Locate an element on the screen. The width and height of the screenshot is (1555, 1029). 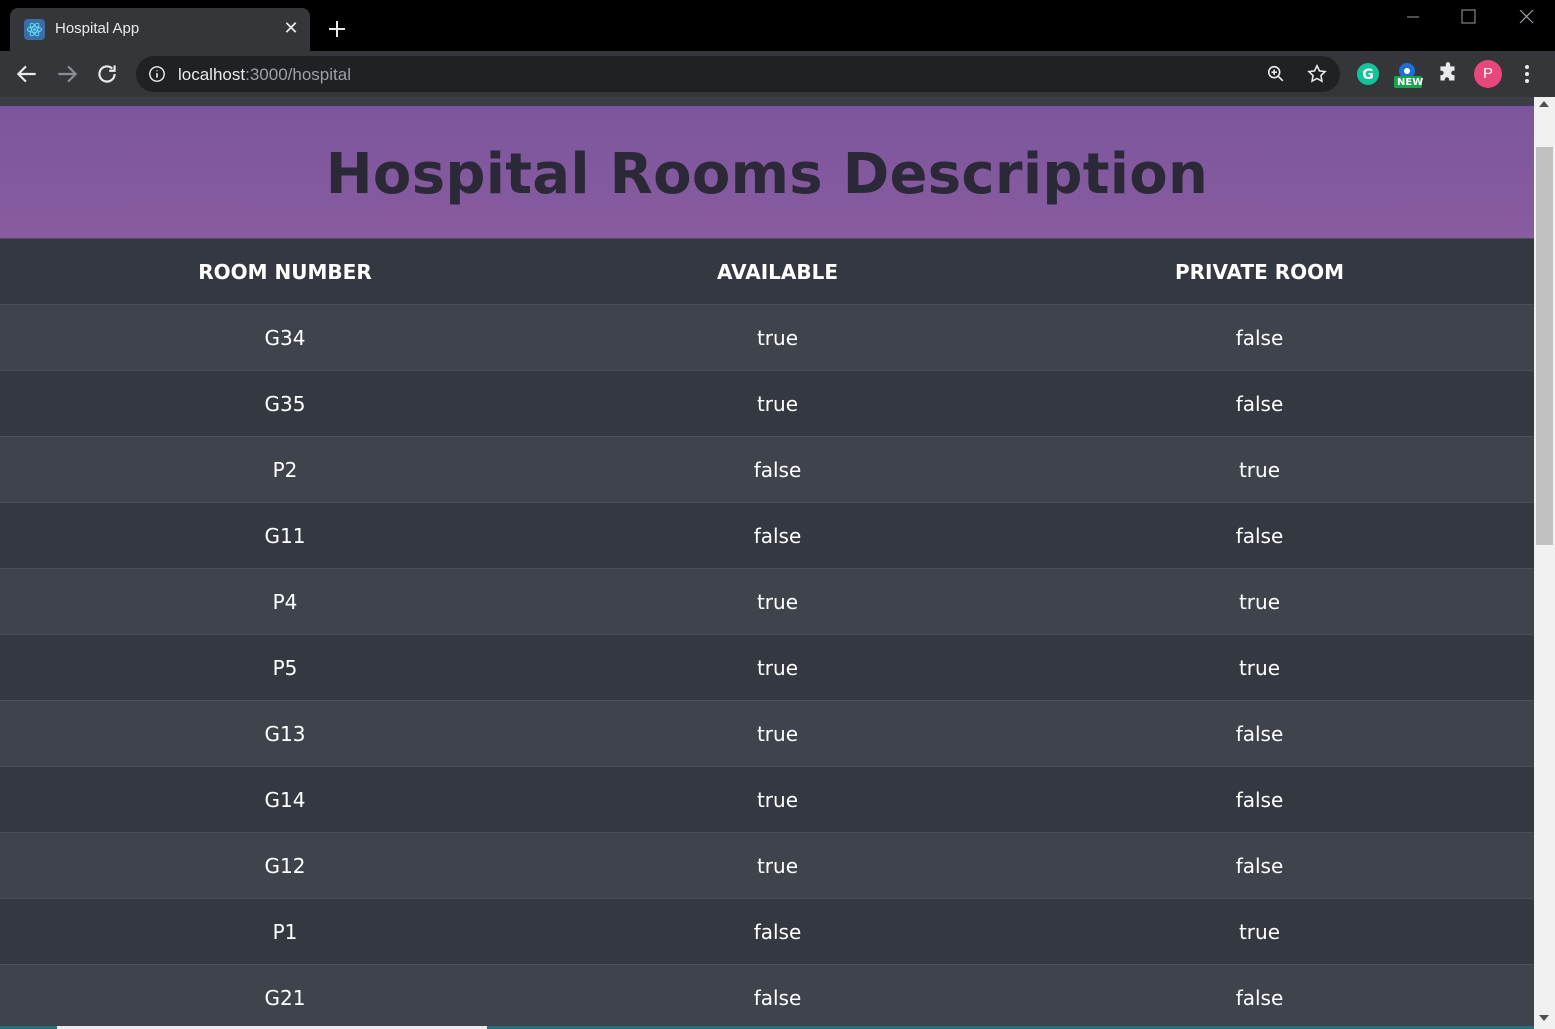
table-row: G11 false false is located at coordinates (767, 535).